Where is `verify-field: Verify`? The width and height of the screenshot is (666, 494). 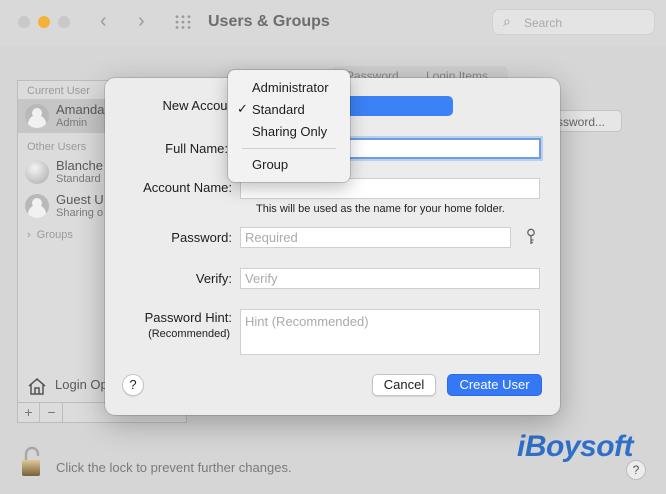
verify-field: Verify is located at coordinates (390, 278).